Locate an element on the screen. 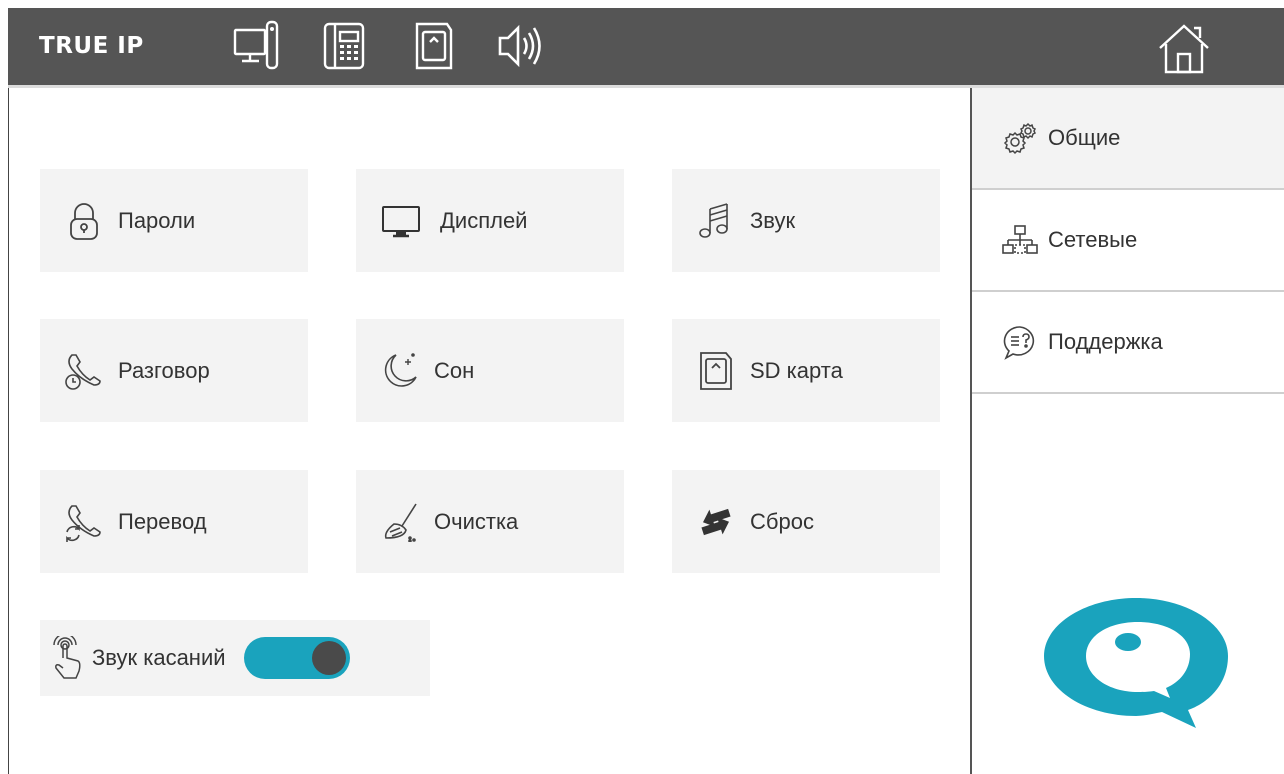  tile-reset: Сброс is located at coordinates (806, 521).